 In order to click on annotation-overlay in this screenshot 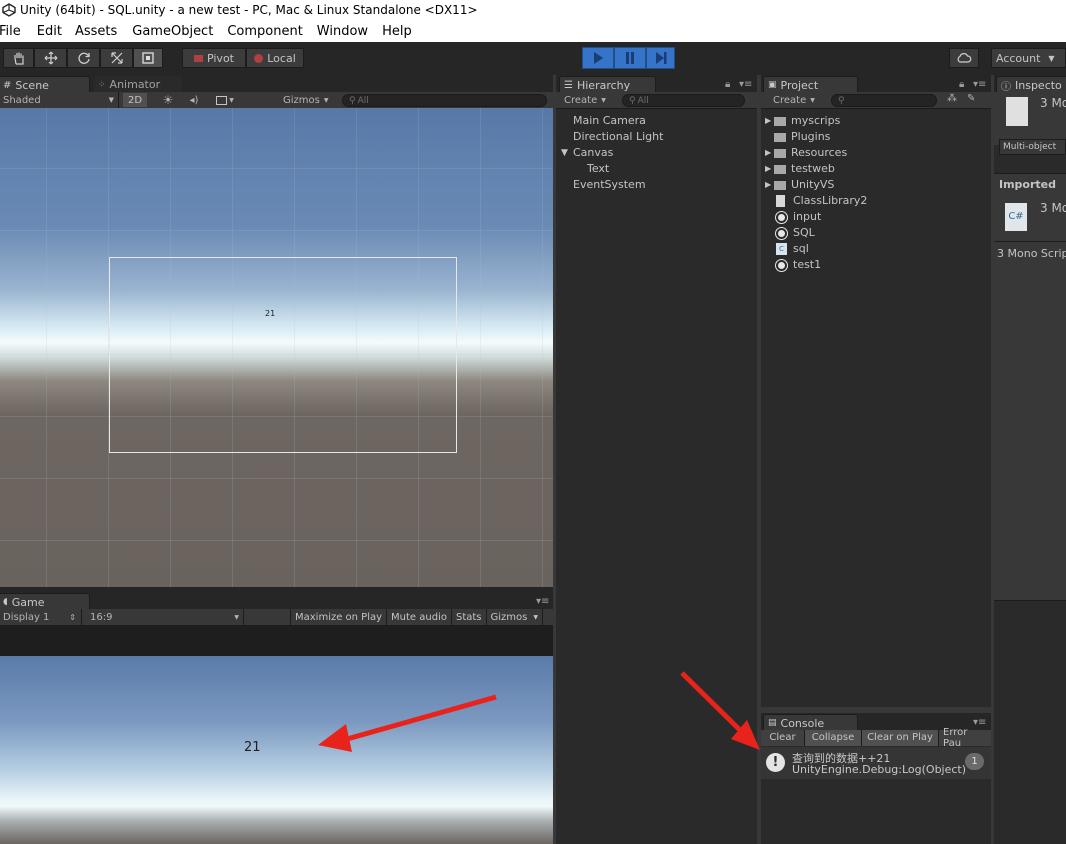, I will do `click(539, 711)`.